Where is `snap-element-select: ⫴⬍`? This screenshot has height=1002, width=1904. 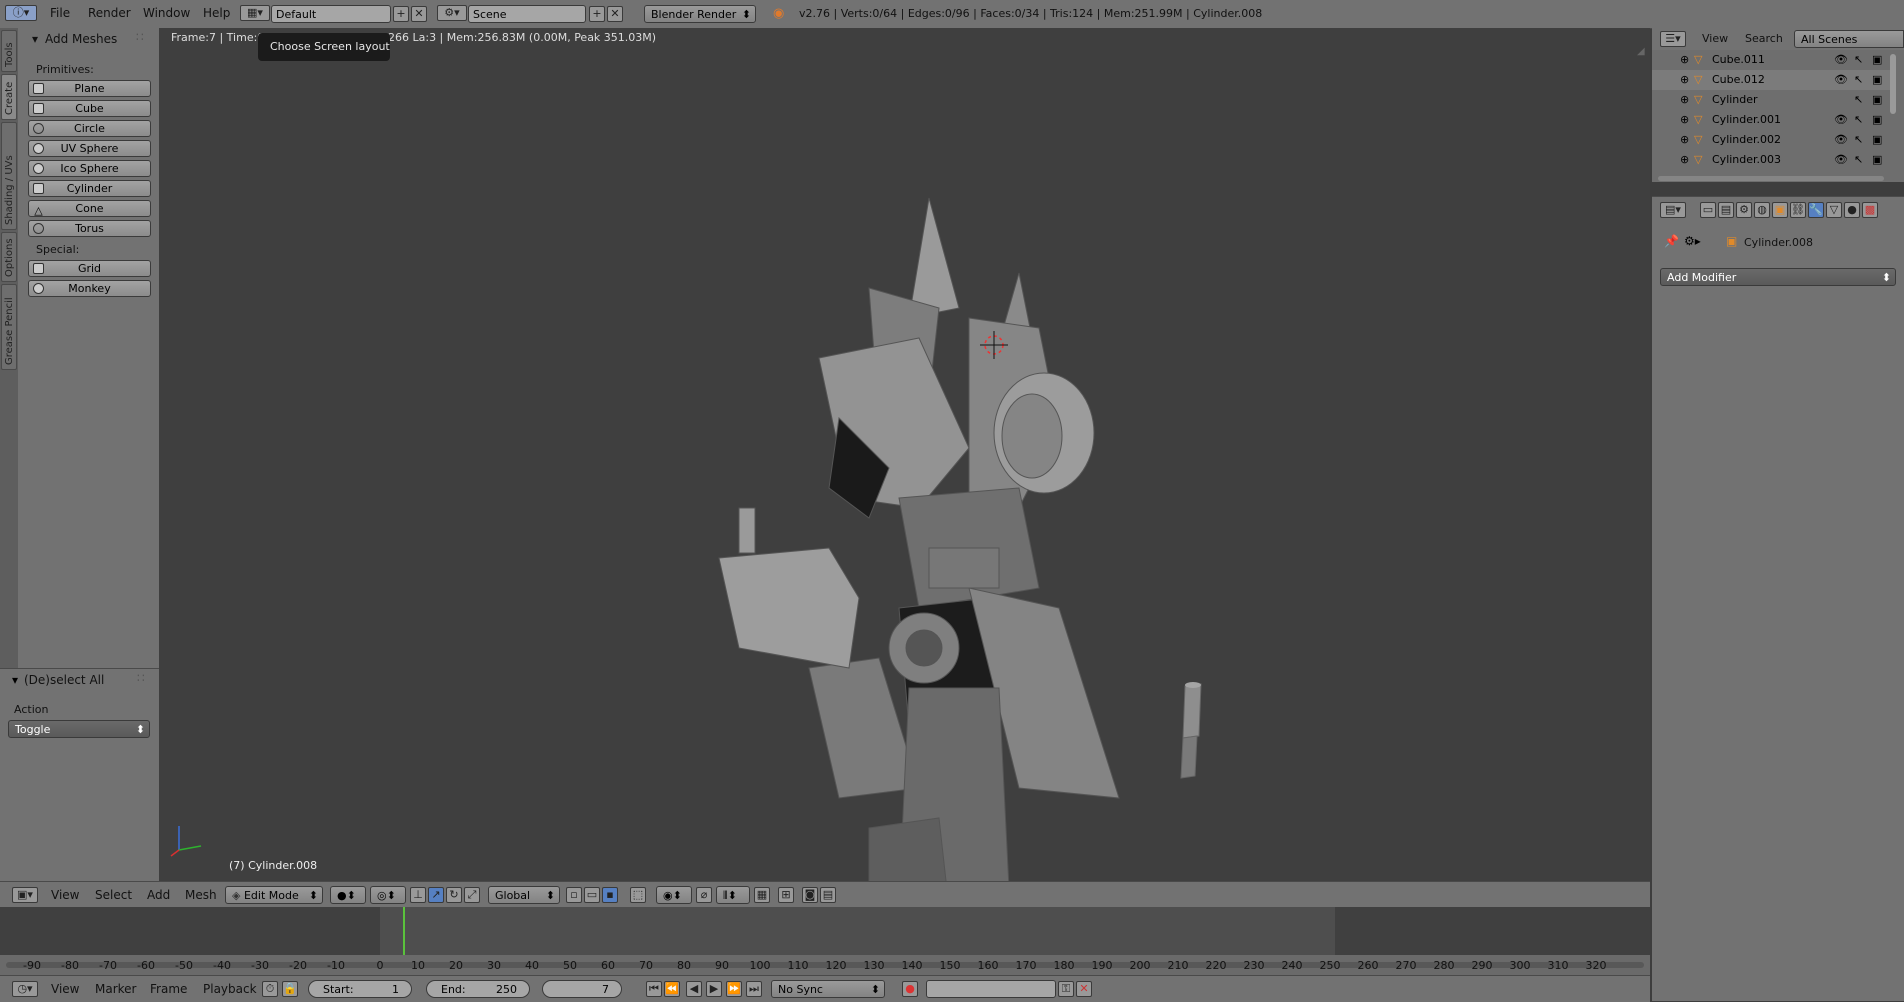
snap-element-select: ⫴⬍ is located at coordinates (733, 895).